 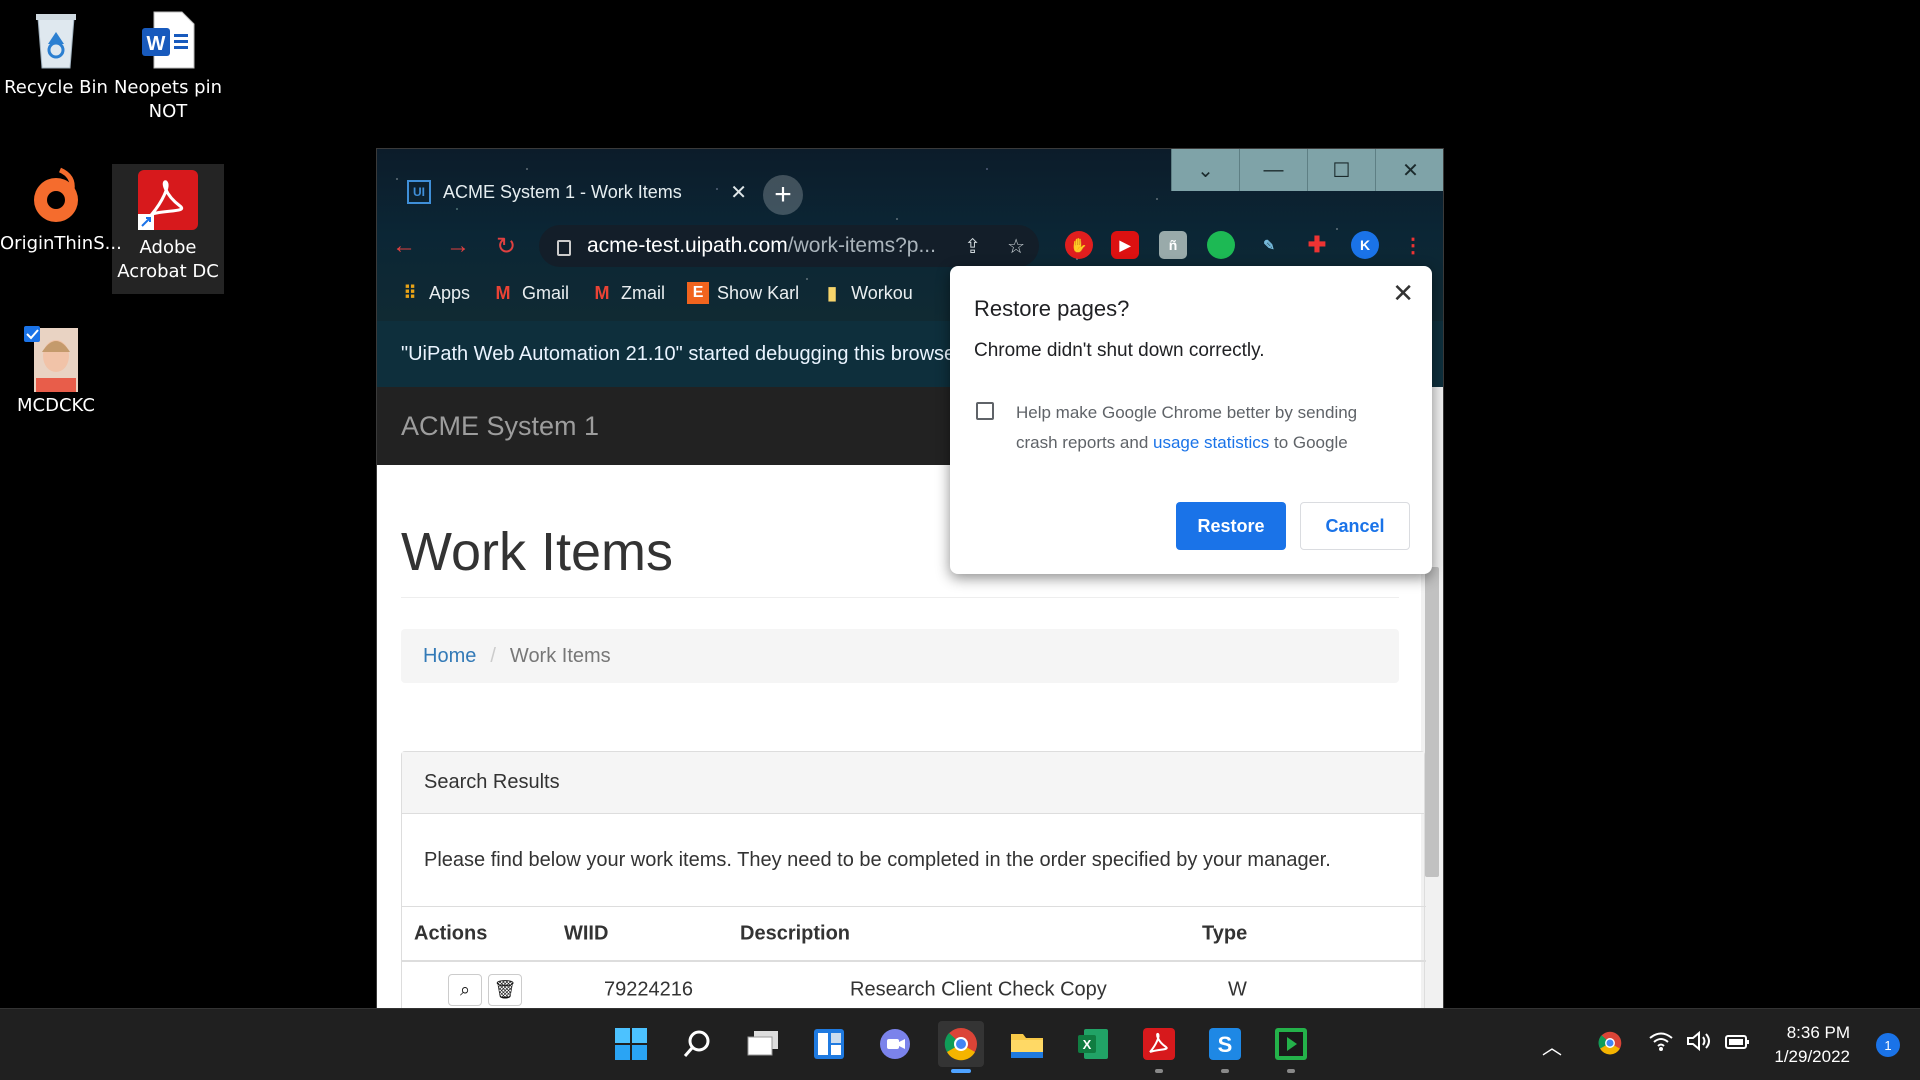 I want to click on column-header-type: Type, so click(x=1225, y=933).